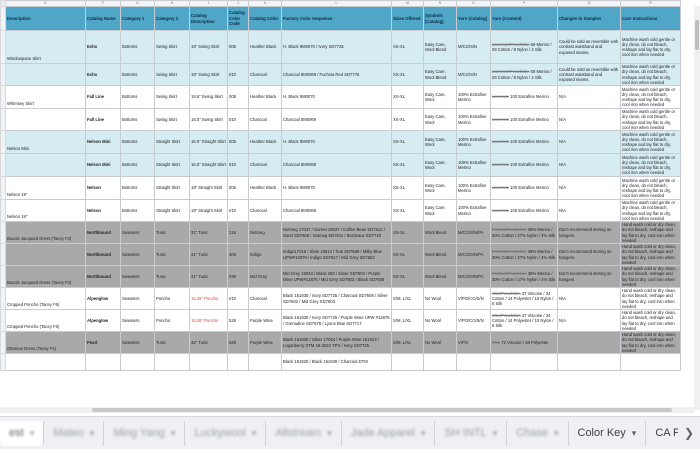 The width and height of the screenshot is (700, 449). I want to click on cell-cat2: Poncho, so click(172, 298).